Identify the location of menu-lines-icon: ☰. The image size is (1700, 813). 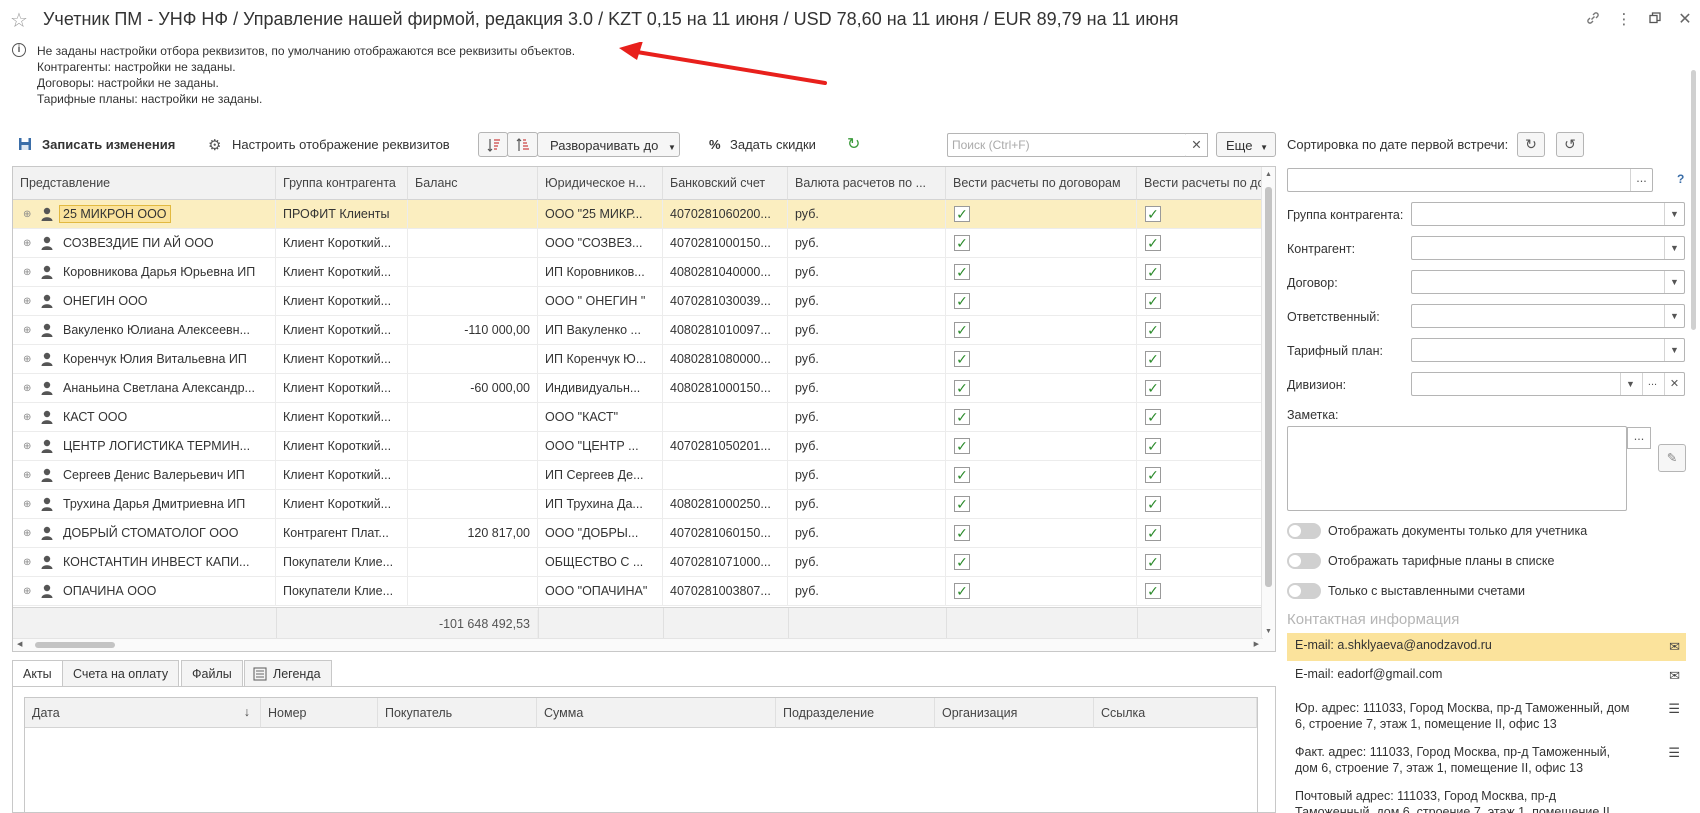
(1674, 709).